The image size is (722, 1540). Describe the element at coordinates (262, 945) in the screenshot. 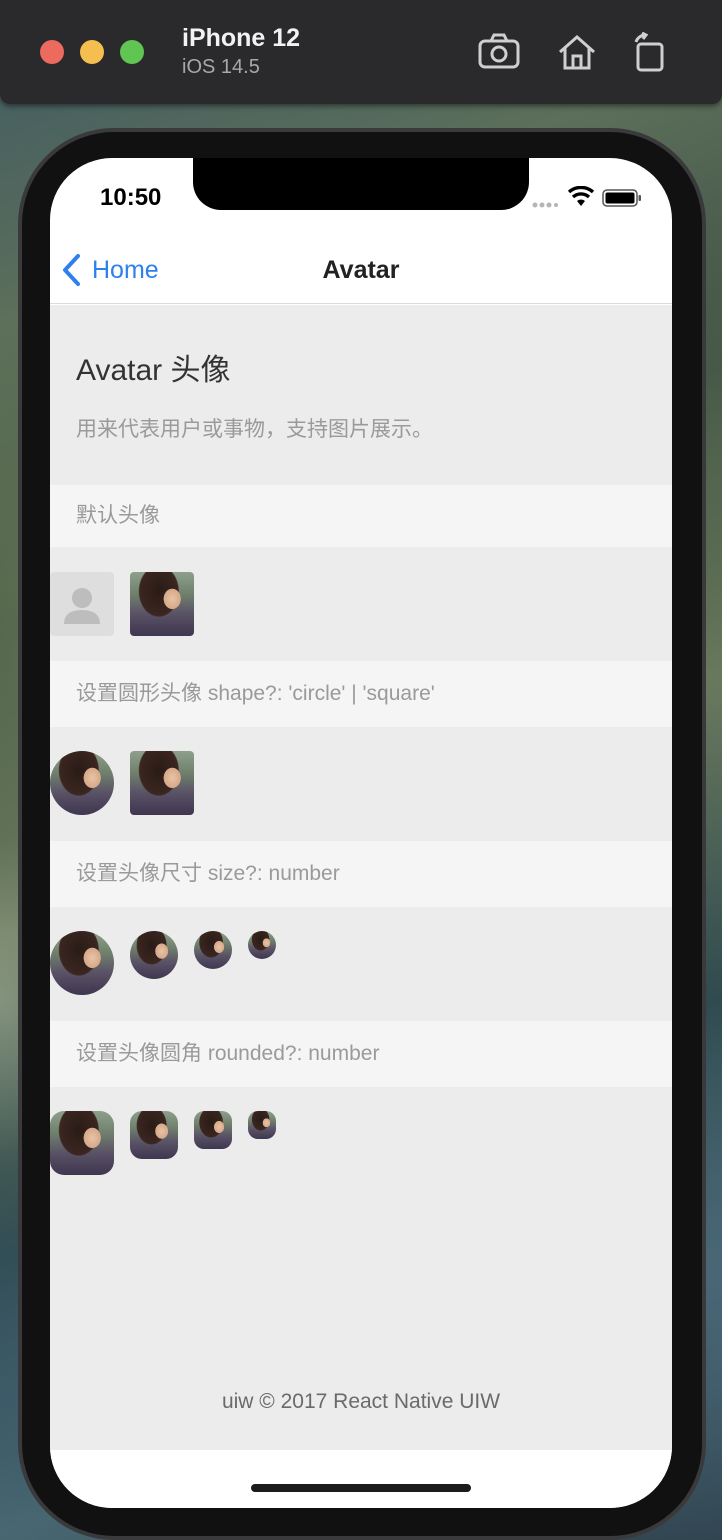

I see `avatar-size-tiny` at that location.